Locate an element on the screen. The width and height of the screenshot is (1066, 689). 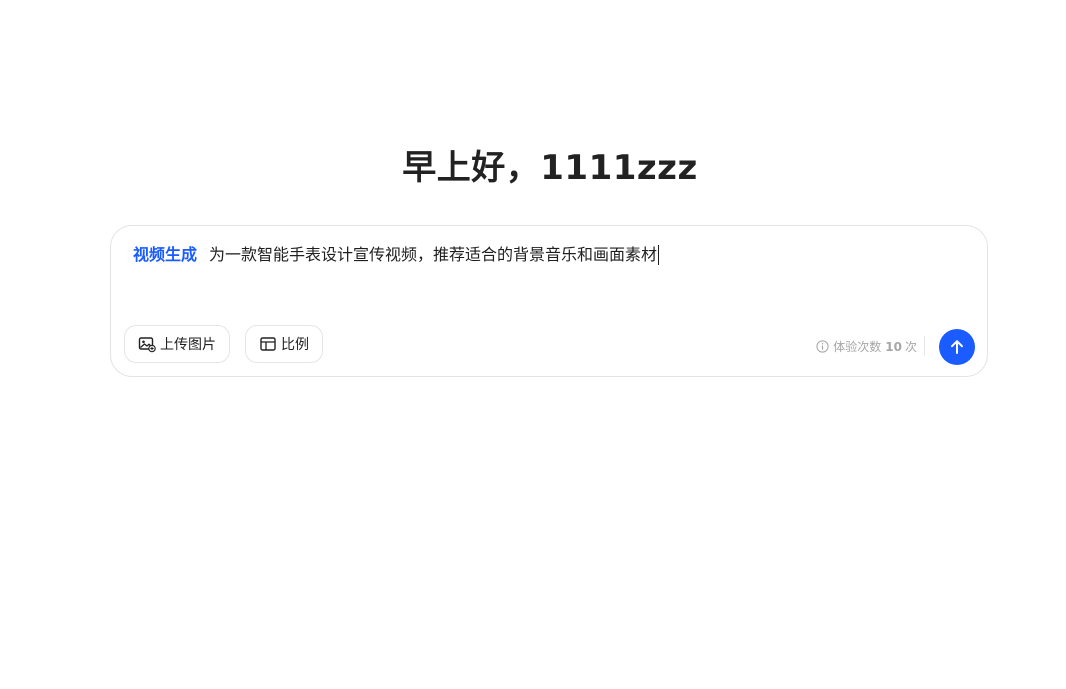
greeting-title: 早上好，1111zzz is located at coordinates (550, 168).